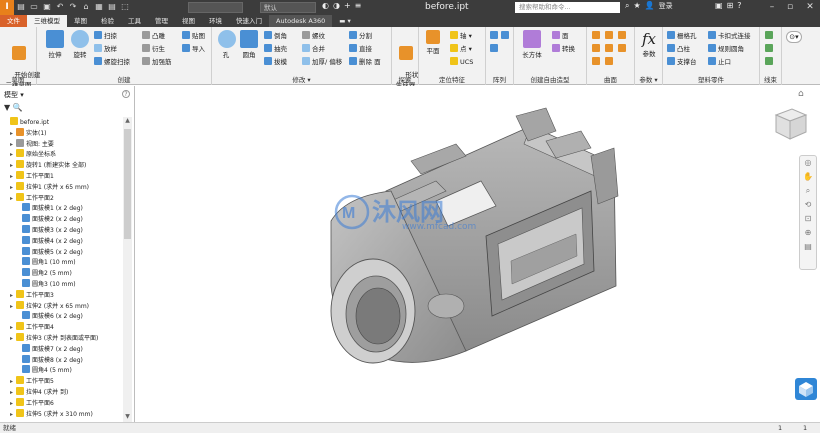 Image resolution: width=820 pixels, height=434 pixels. I want to click on combine-button: 合并, so click(313, 49).